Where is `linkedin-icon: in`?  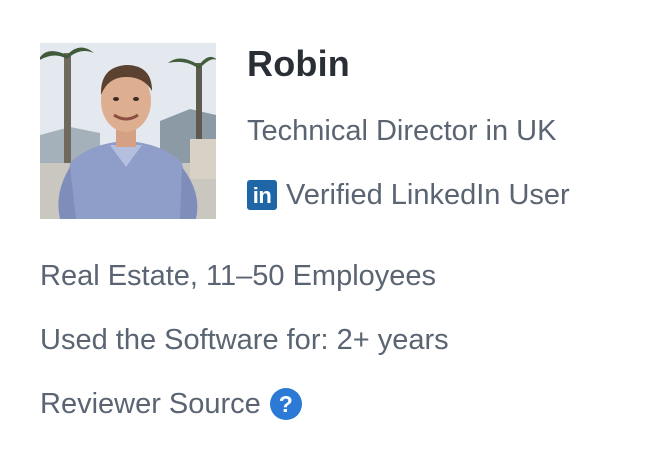
linkedin-icon: in is located at coordinates (262, 195).